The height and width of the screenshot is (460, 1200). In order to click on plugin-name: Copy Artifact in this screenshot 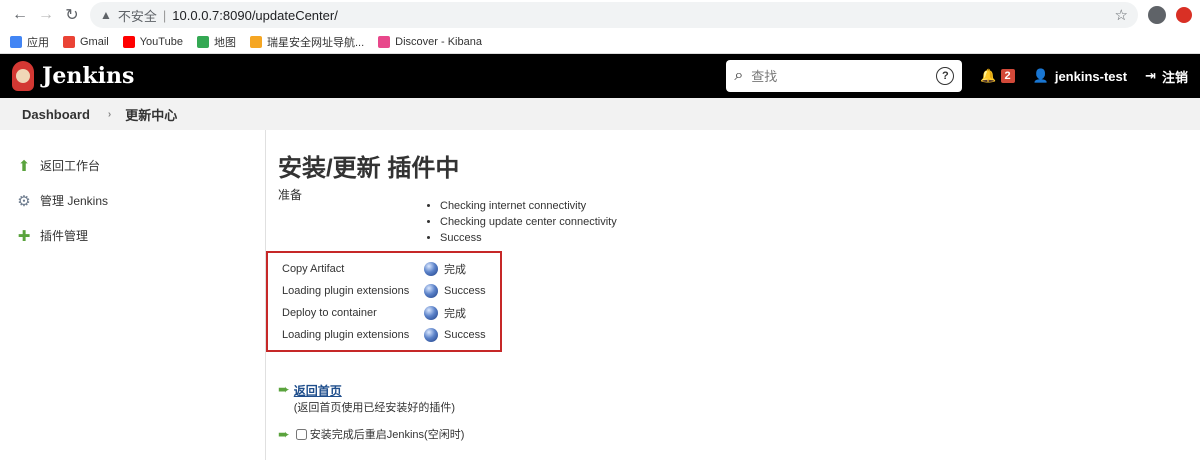, I will do `click(313, 269)`.